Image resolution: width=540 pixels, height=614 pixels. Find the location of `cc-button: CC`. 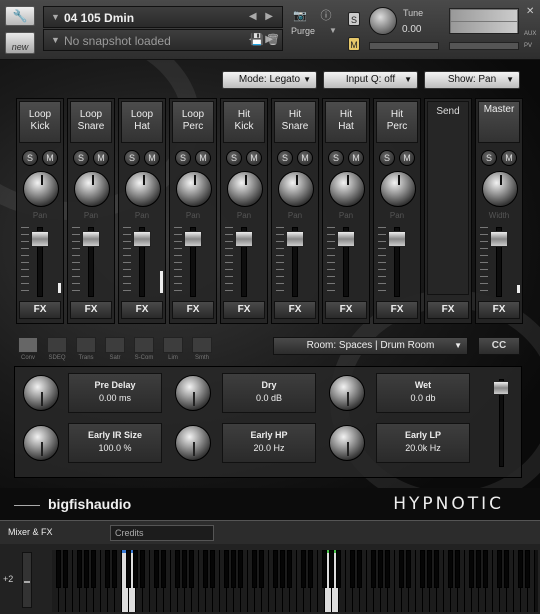

cc-button: CC is located at coordinates (499, 346).